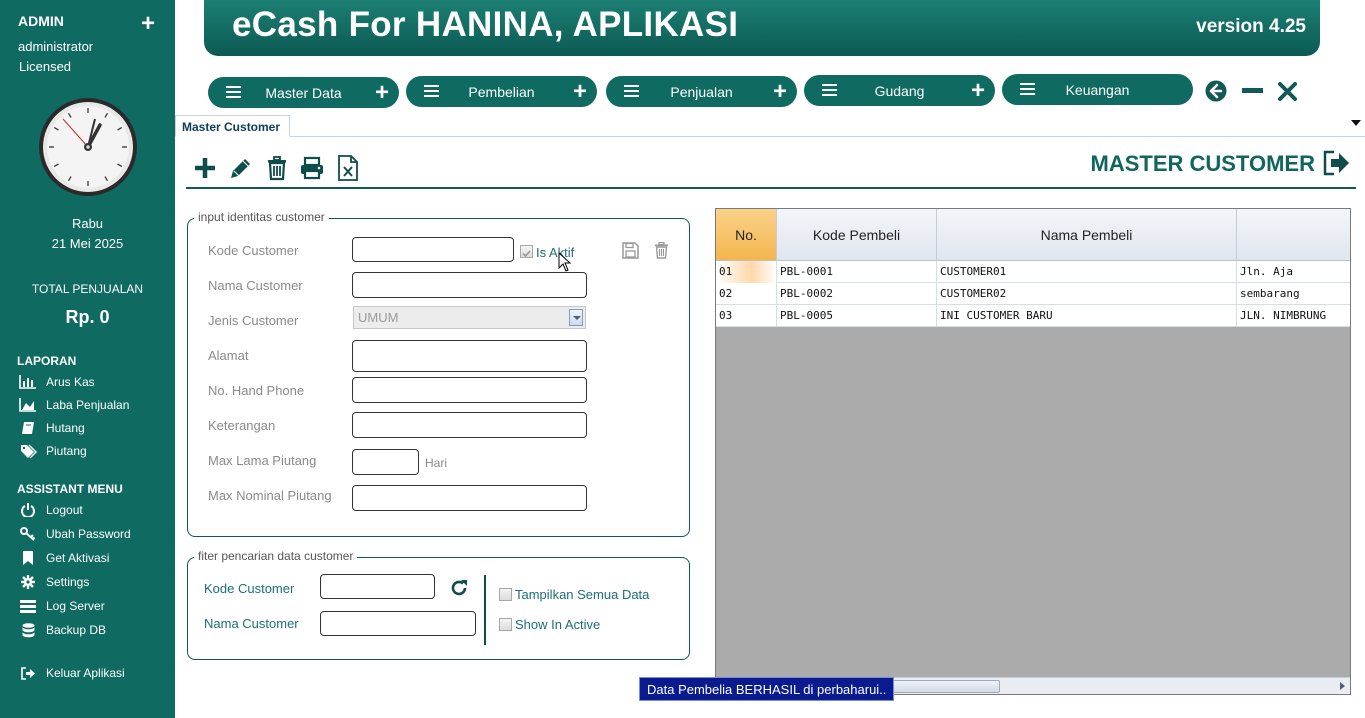  I want to click on add-icon: +, so click(148, 24).